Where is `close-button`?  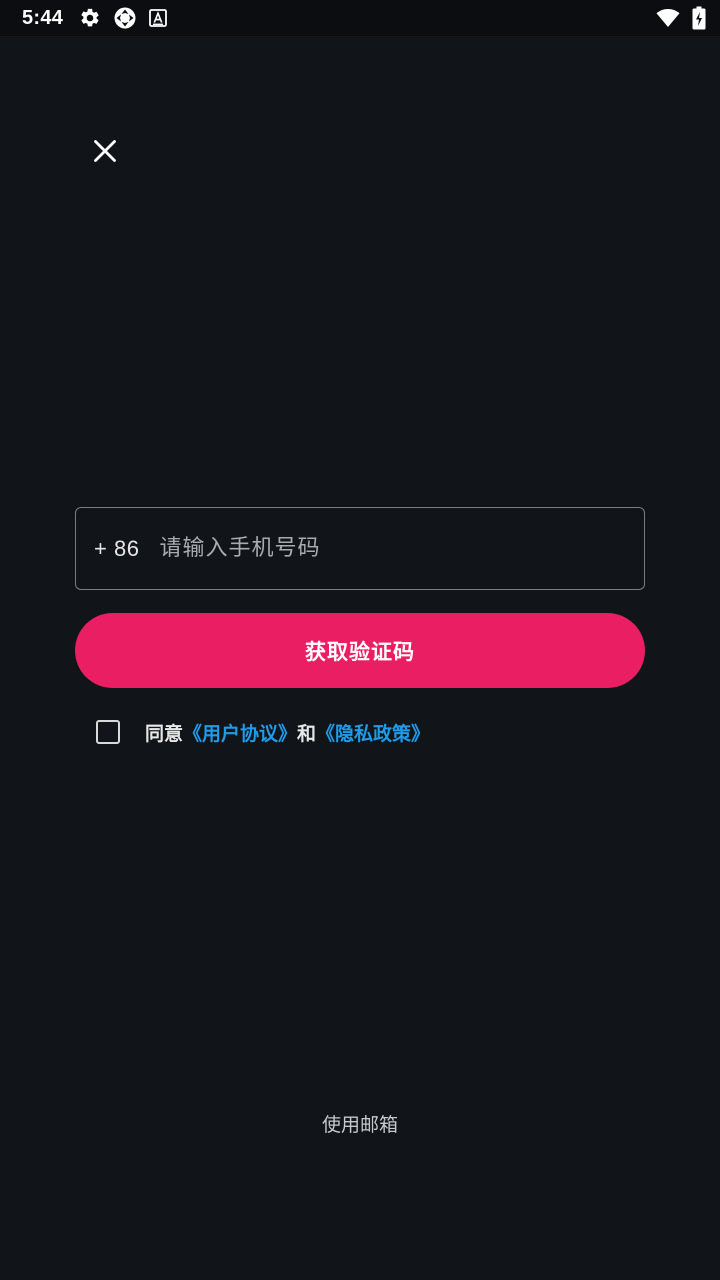 close-button is located at coordinates (105, 151).